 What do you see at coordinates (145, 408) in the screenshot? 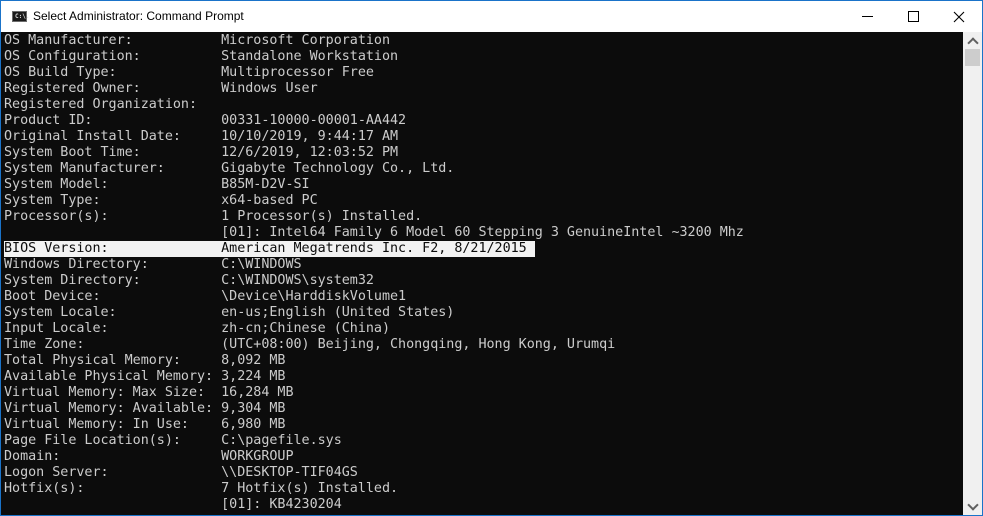
I see `console-line: Virtual Memory: Available: 9,304 MB` at bounding box center [145, 408].